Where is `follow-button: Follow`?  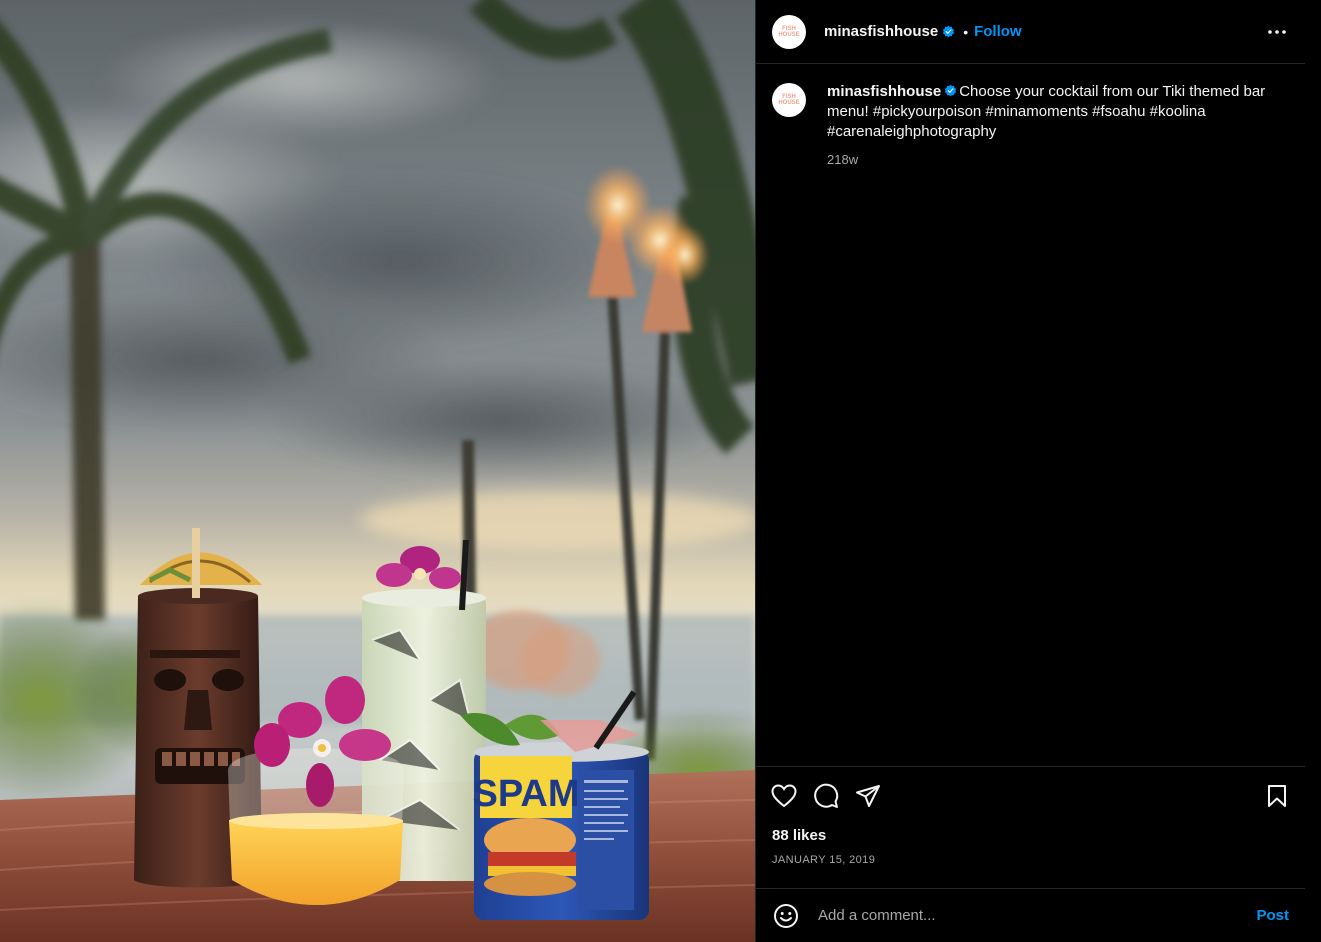
follow-button: Follow is located at coordinates (998, 31).